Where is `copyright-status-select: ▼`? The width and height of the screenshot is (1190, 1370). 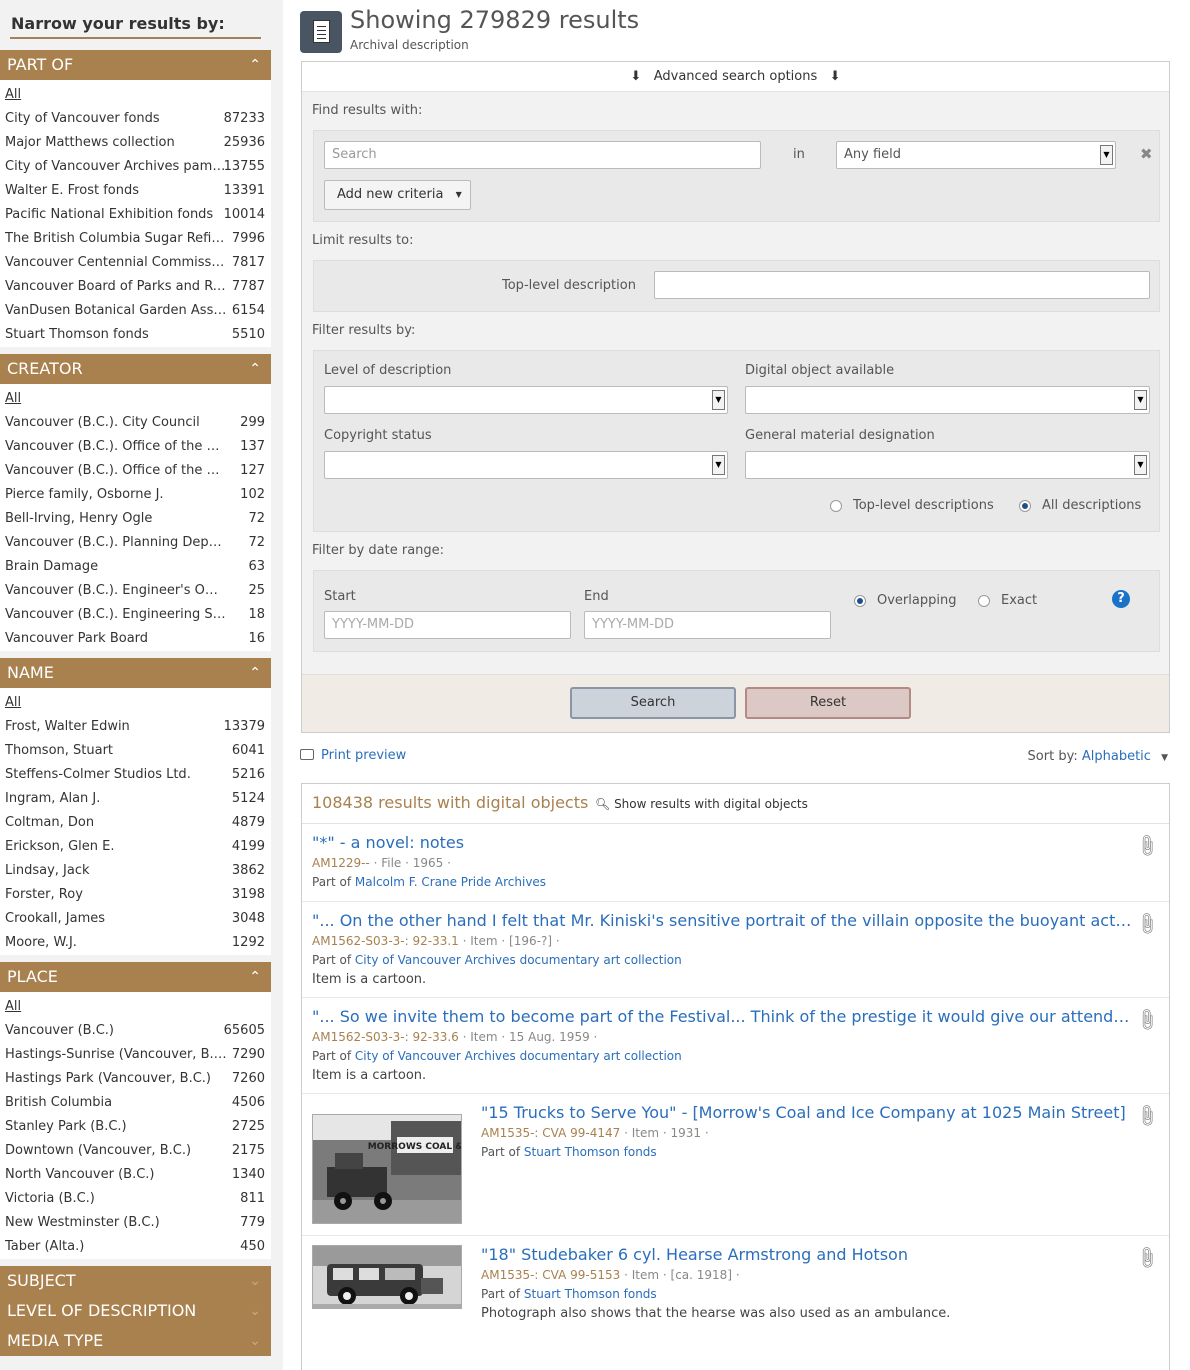 copyright-status-select: ▼ is located at coordinates (526, 465).